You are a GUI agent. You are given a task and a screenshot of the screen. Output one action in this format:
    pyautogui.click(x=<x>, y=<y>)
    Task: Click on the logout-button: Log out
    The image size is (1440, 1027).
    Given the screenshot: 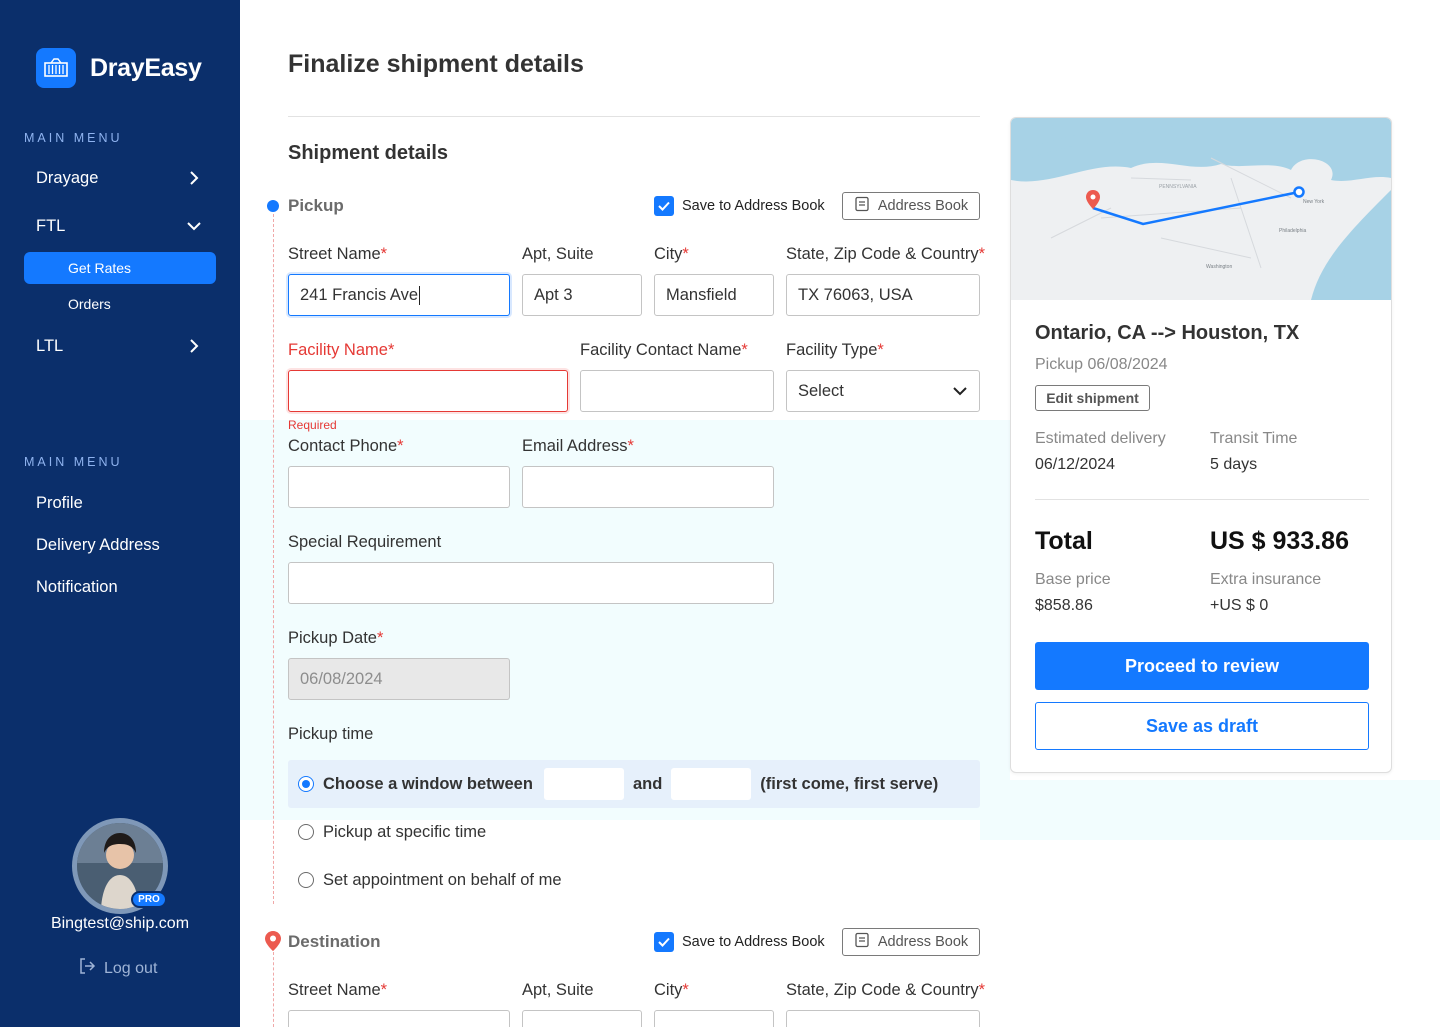 What is the action you would take?
    pyautogui.click(x=117, y=968)
    